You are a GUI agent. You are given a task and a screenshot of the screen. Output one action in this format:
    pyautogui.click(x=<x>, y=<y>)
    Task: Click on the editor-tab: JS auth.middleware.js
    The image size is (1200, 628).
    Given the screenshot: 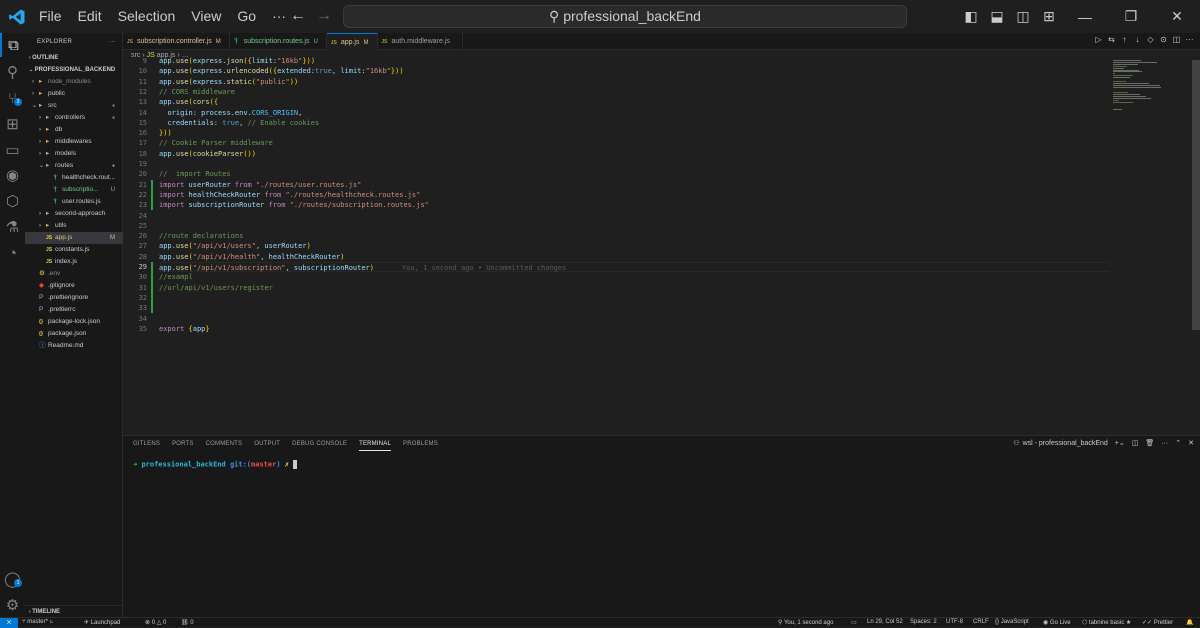 What is the action you would take?
    pyautogui.click(x=420, y=41)
    